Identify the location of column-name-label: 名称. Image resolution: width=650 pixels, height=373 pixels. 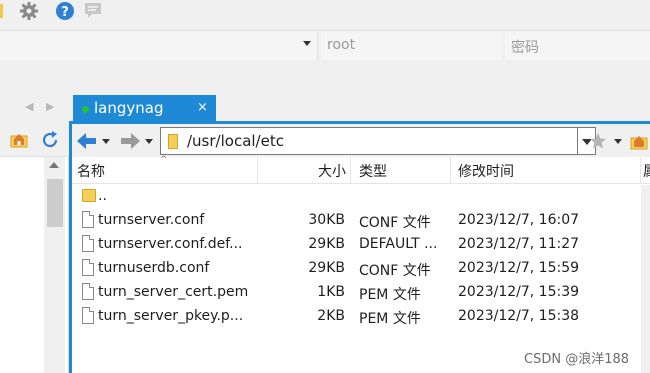
(91, 172).